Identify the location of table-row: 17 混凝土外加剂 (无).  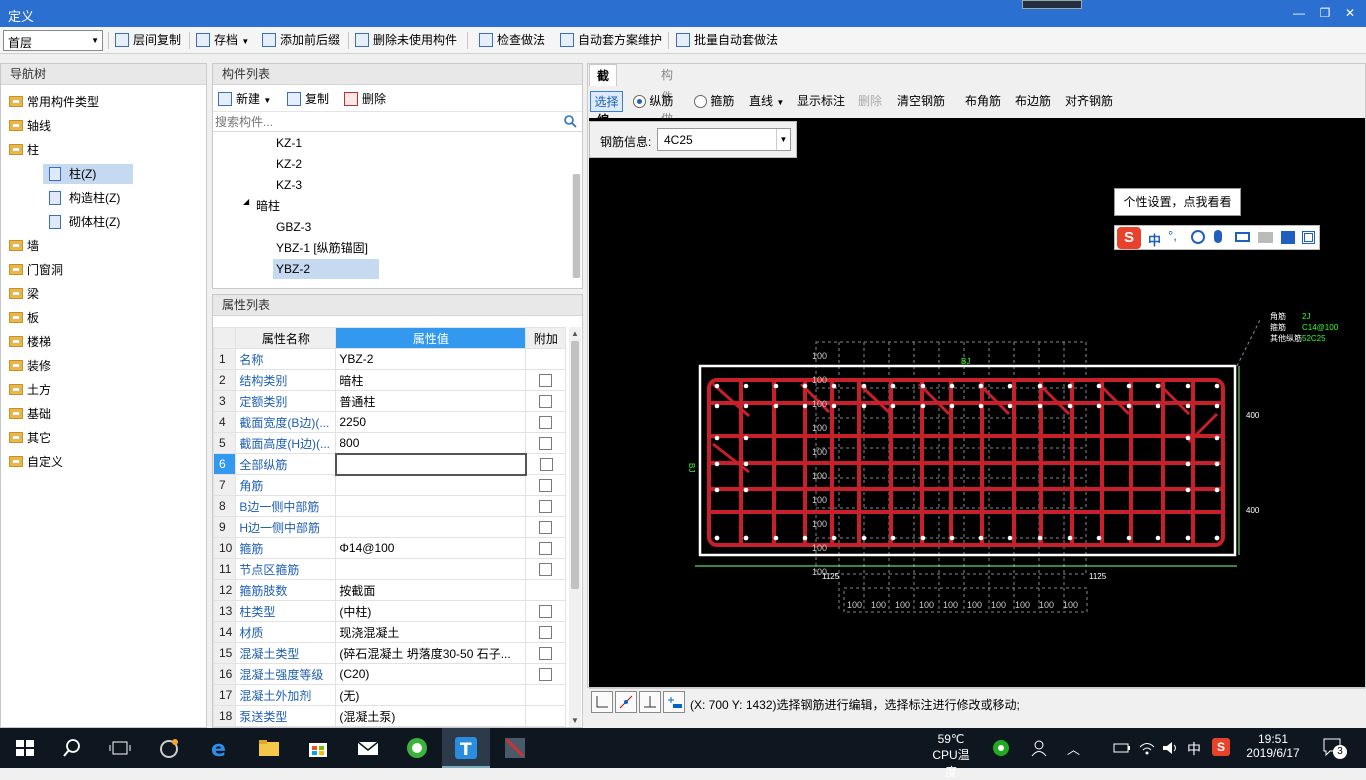
(390, 695).